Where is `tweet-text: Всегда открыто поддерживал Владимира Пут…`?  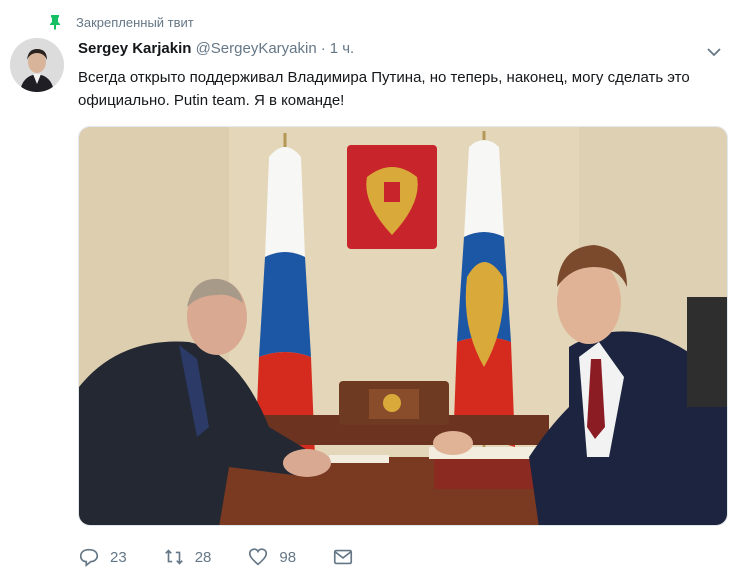
tweet-text: Всегда открыто поддерживал Владимира Пут… is located at coordinates (384, 89).